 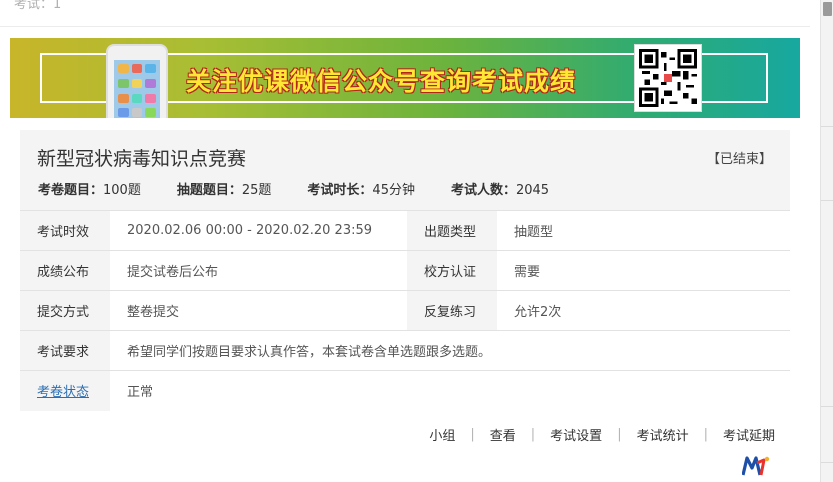 What do you see at coordinates (643, 230) in the screenshot?
I see `question-type-value: 抽题型` at bounding box center [643, 230].